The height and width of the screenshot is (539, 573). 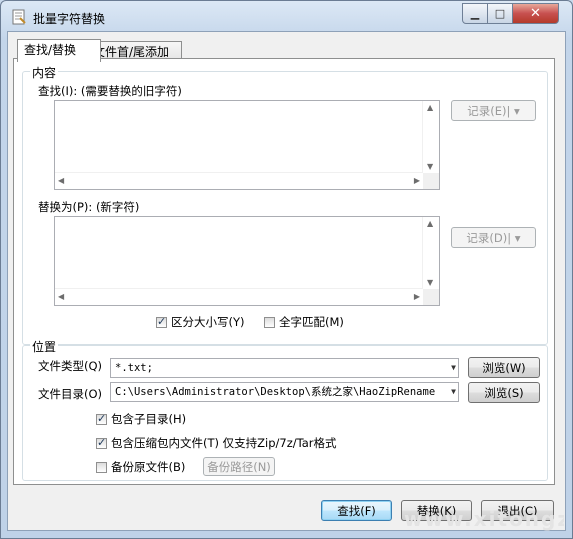 What do you see at coordinates (239, 296) in the screenshot?
I see `replace-horizontal-scrollbar: ◀ ▶` at bounding box center [239, 296].